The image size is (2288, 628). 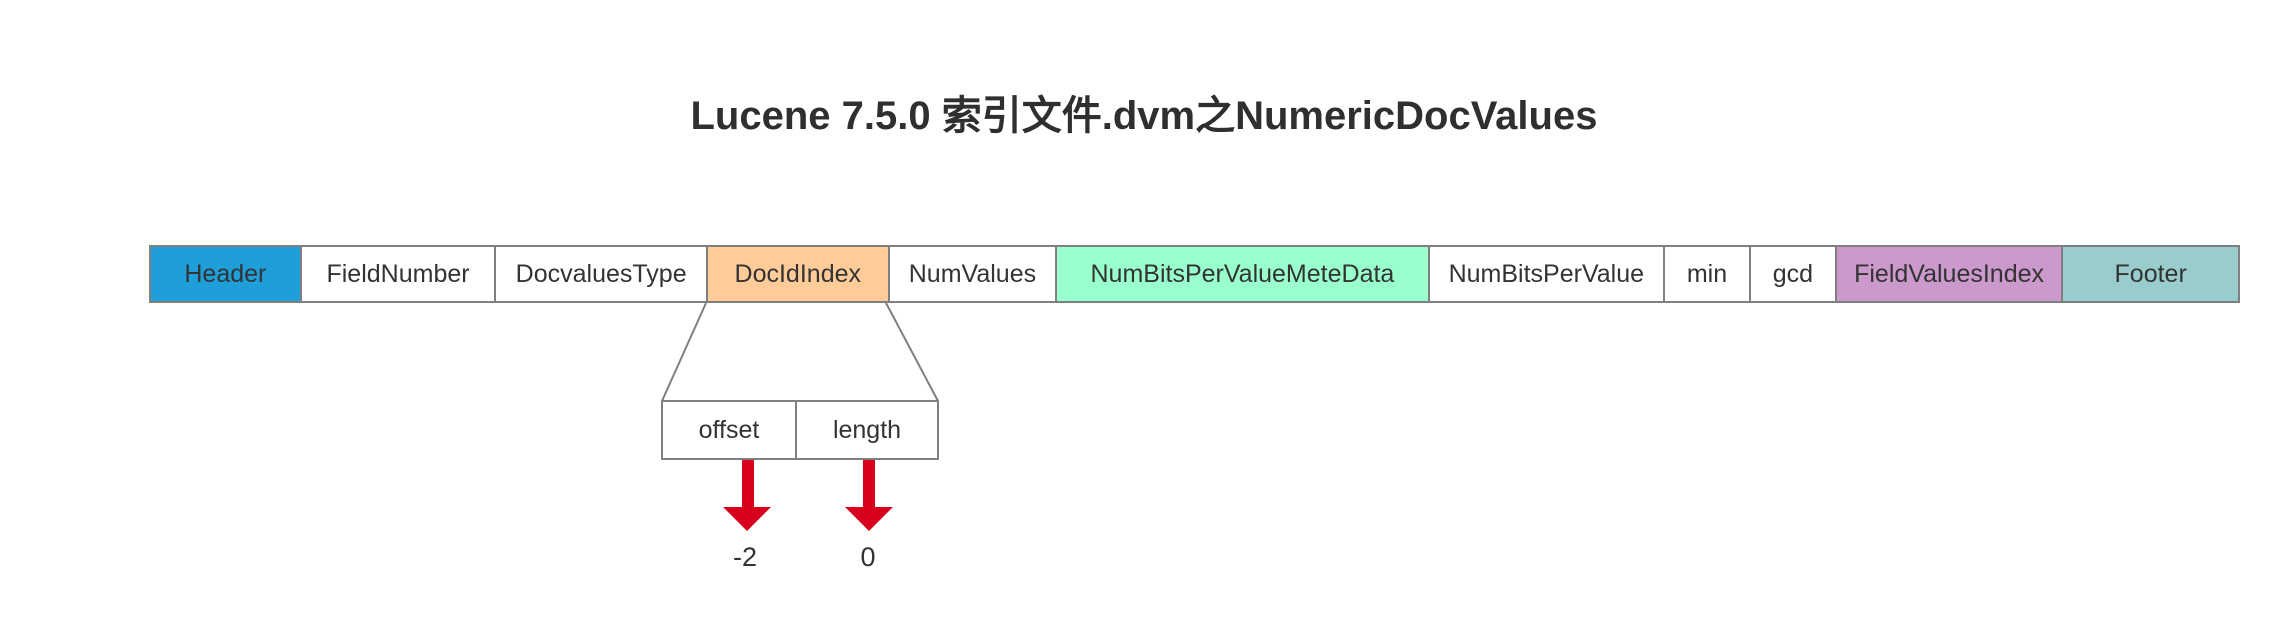 I want to click on connector-lines, so click(x=800, y=416).